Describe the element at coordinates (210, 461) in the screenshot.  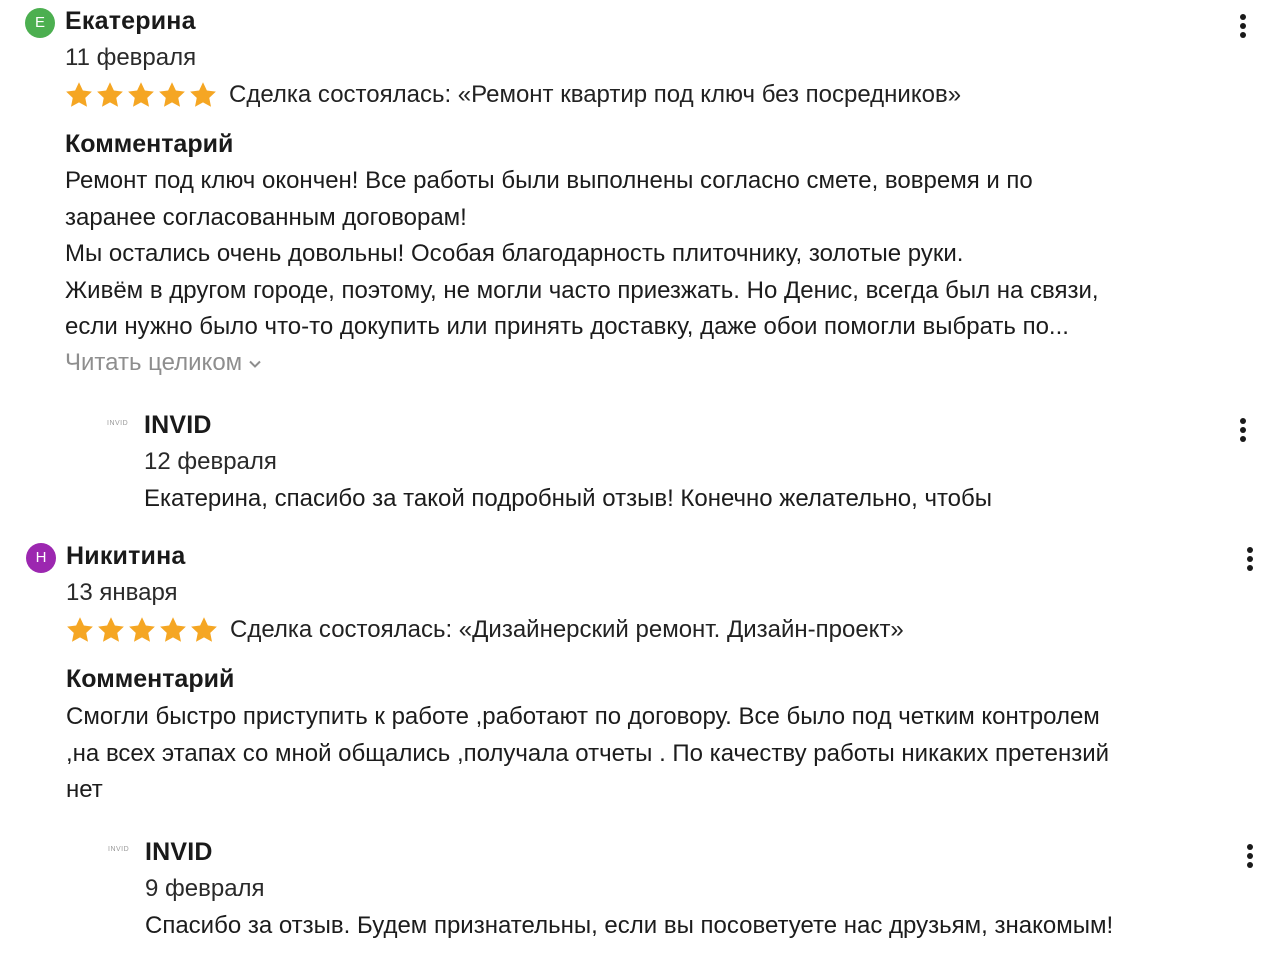
I see `reply-date: 12 февраля` at that location.